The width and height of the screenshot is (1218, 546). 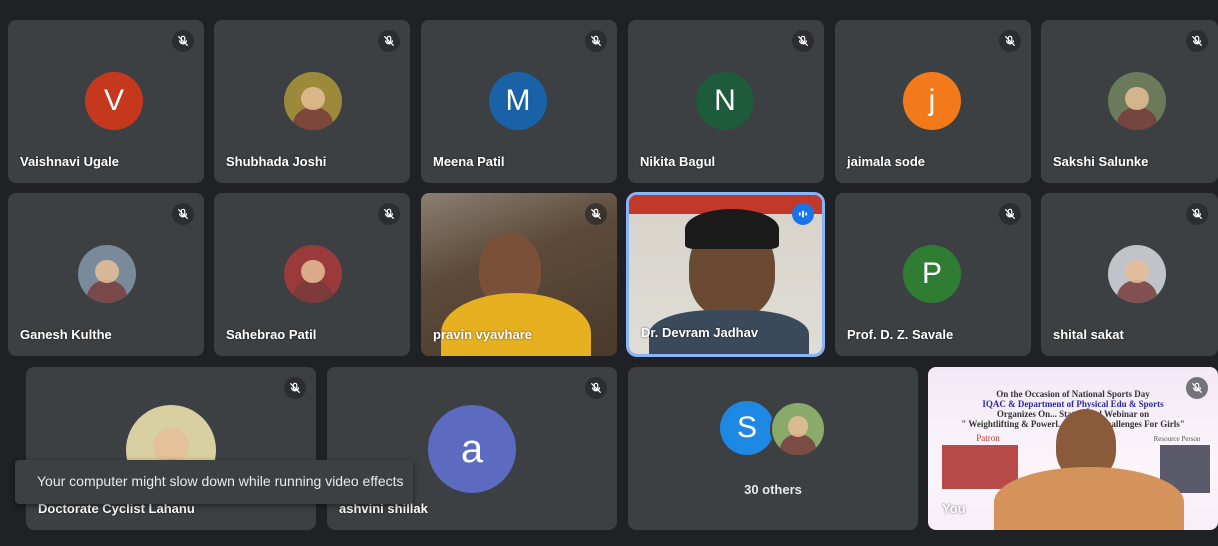 I want to click on avatar: V, so click(x=114, y=101).